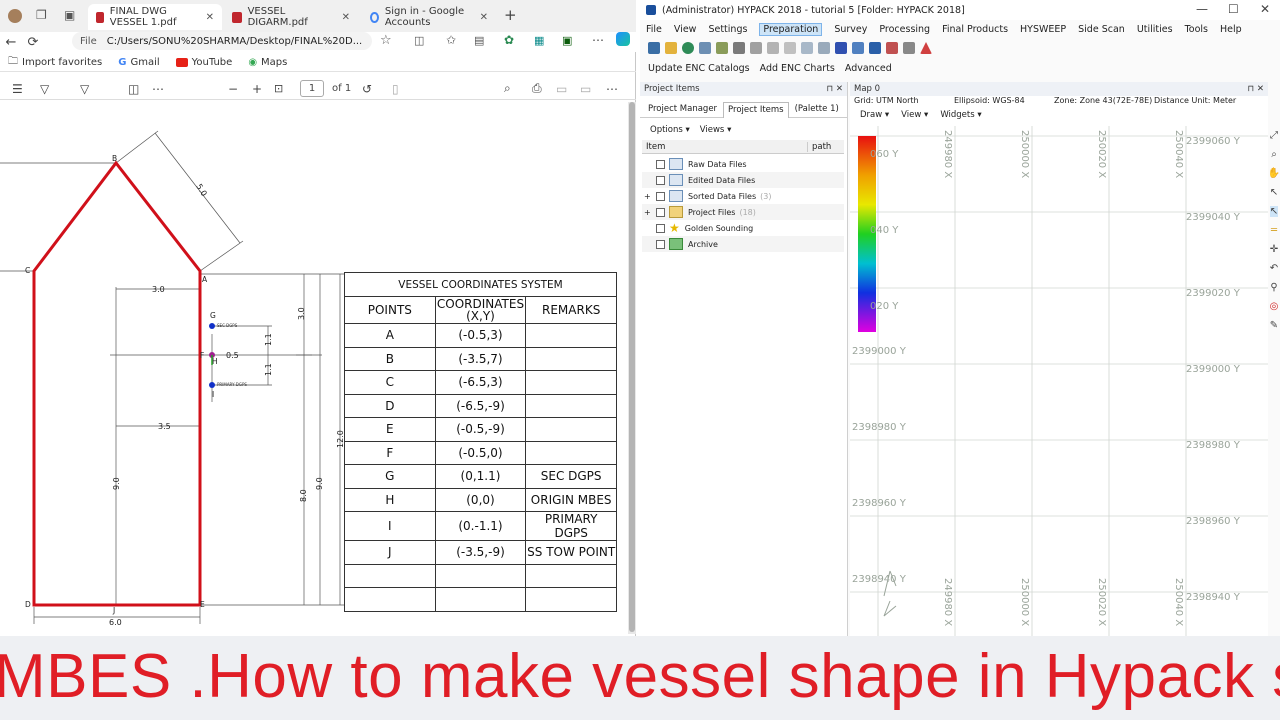  I want to click on fav-import: 🗀 Import favorites, so click(55, 62).